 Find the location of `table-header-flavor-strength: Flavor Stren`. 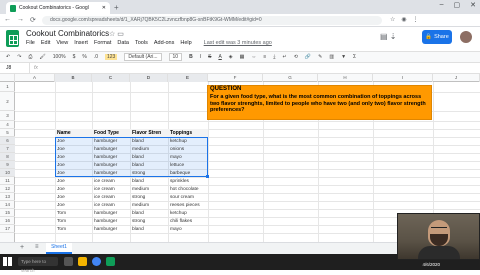

table-header-flavor-strength: Flavor Stren is located at coordinates (149, 133).